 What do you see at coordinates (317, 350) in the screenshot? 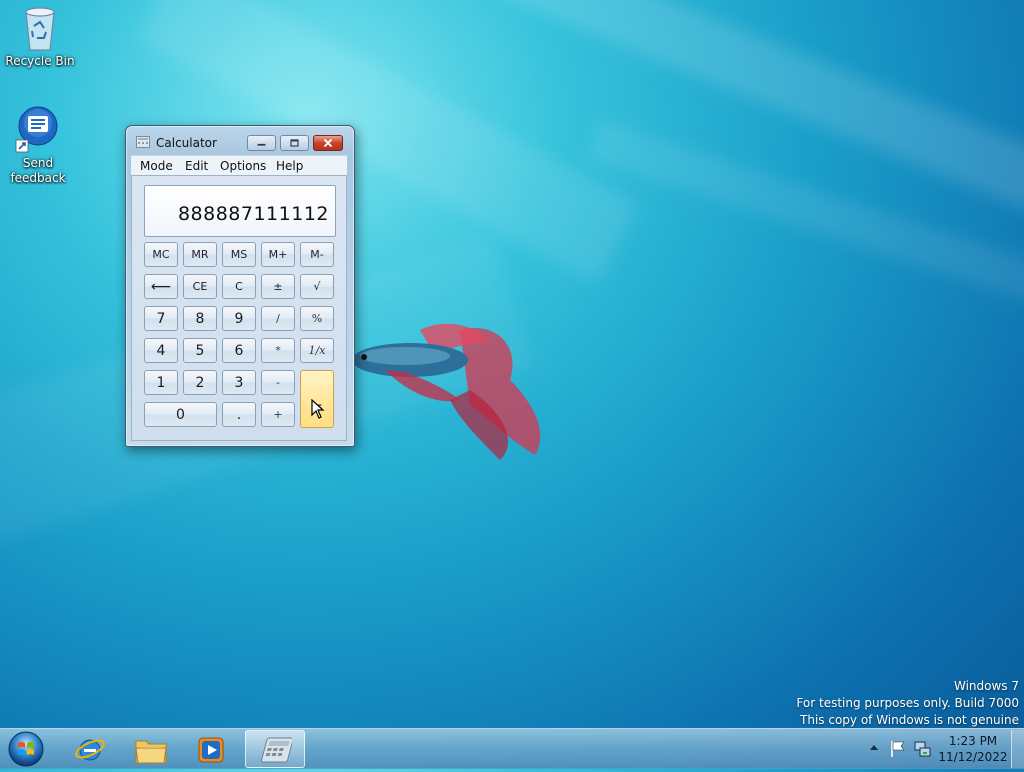
I see `reciprocal-button: 1/x` at bounding box center [317, 350].